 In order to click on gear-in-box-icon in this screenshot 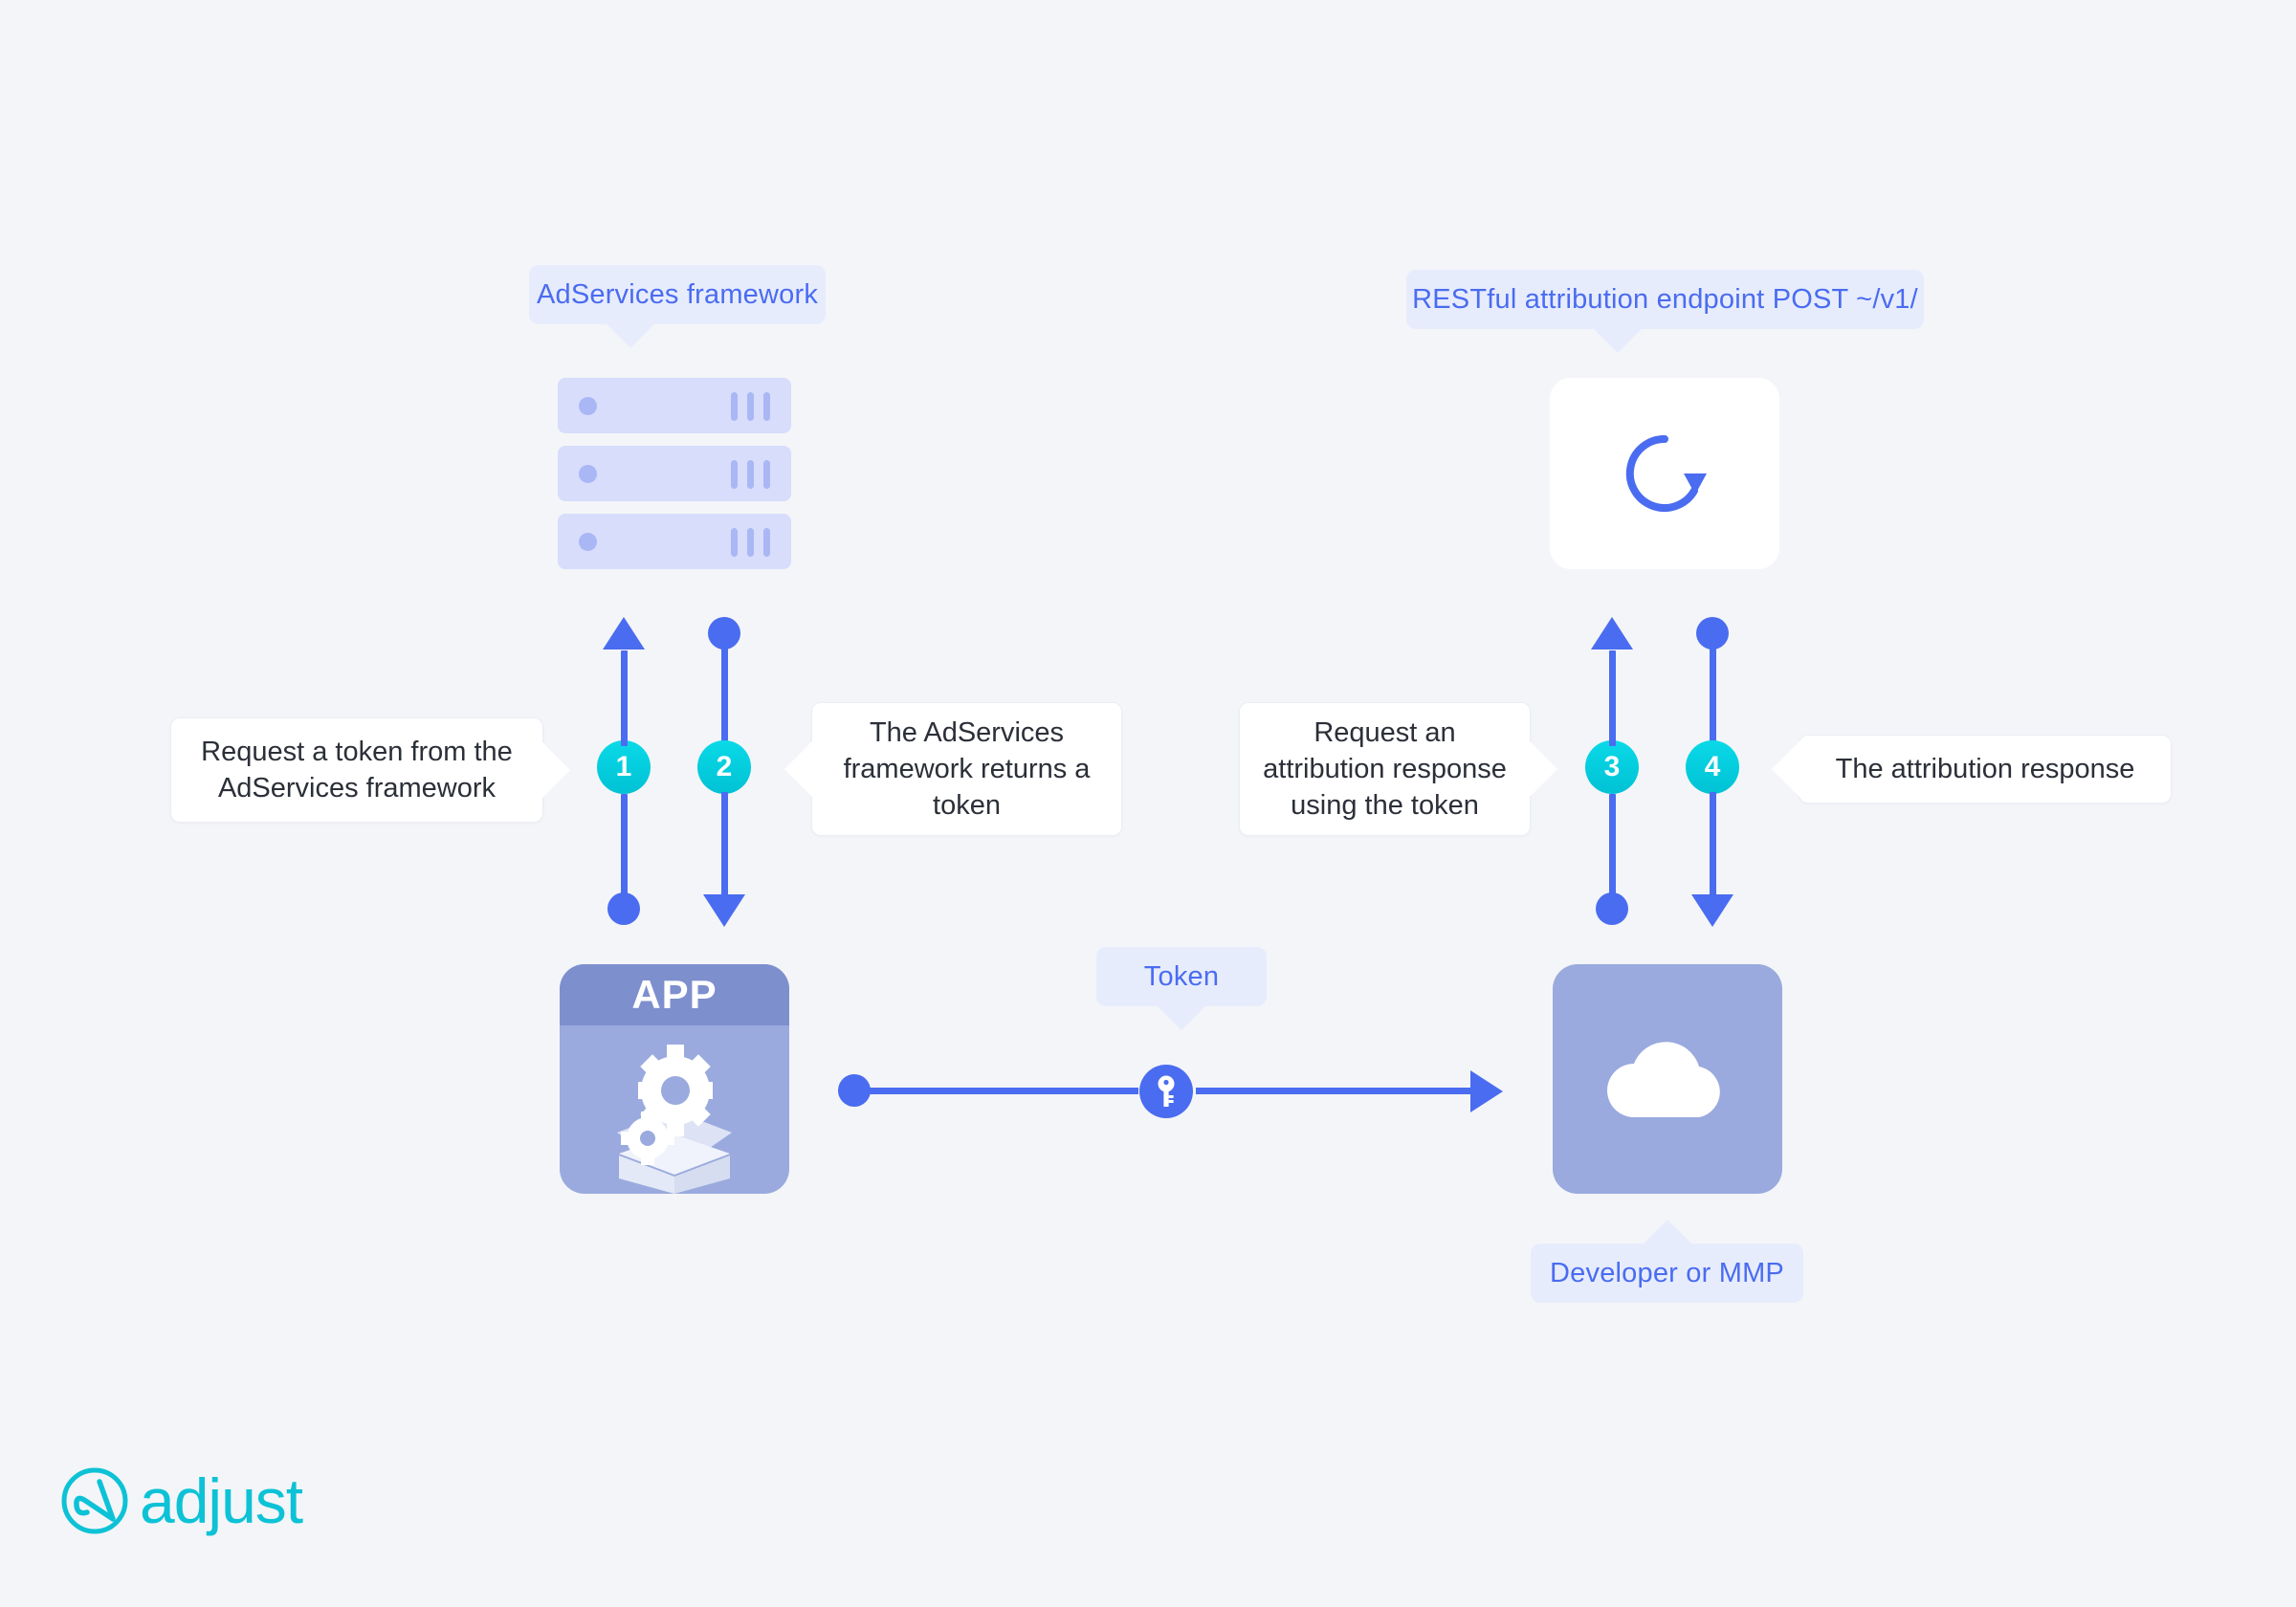, I will do `click(675, 1119)`.